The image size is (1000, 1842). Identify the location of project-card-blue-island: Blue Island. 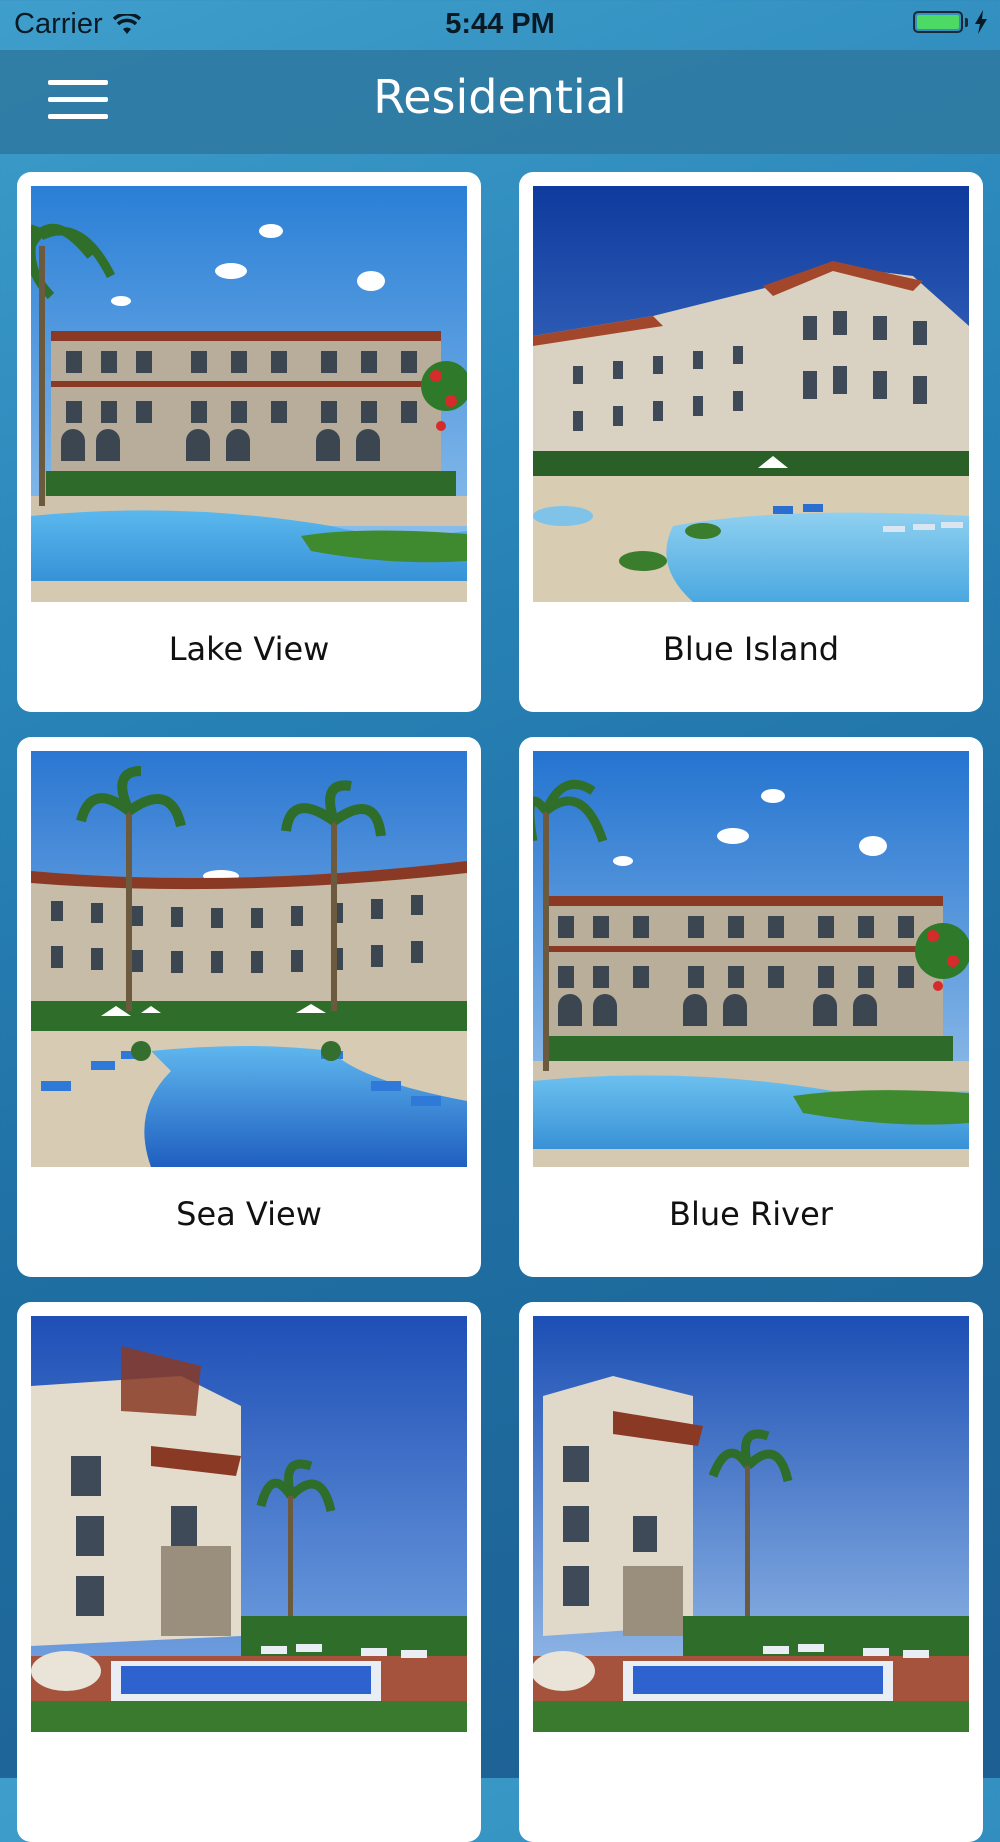
(751, 442).